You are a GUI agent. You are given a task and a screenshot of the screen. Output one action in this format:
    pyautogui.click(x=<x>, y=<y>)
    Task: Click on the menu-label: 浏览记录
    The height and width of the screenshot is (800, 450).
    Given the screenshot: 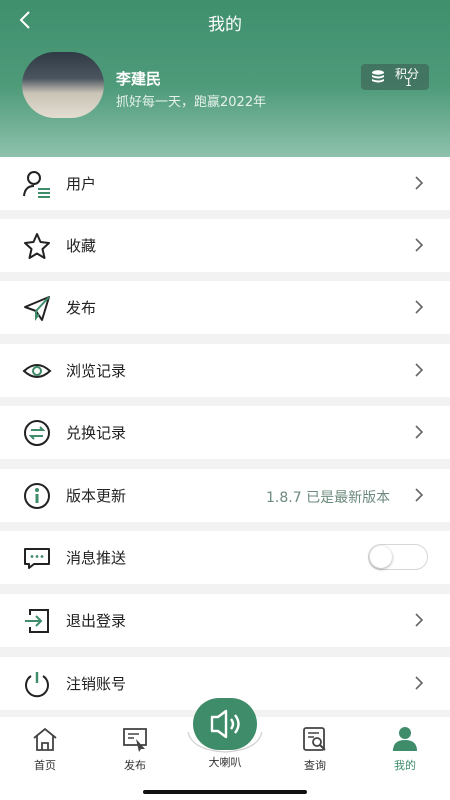 What is the action you would take?
    pyautogui.click(x=96, y=371)
    